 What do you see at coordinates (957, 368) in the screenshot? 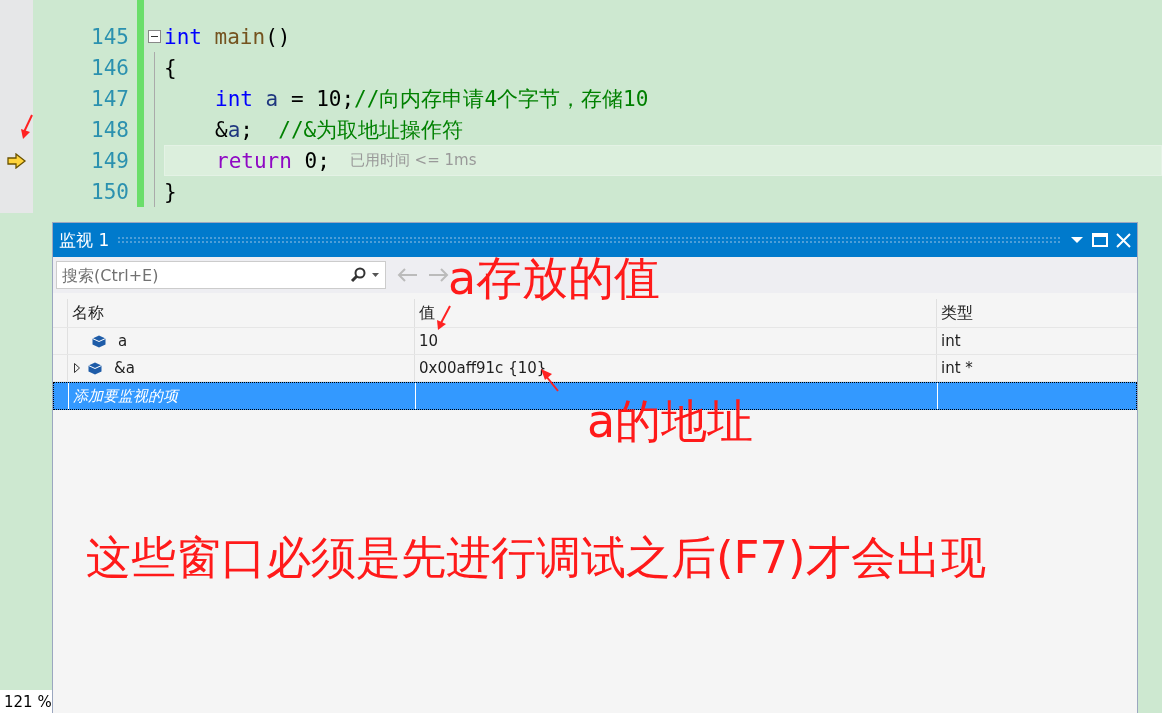
I see `watch-type: int *` at bounding box center [957, 368].